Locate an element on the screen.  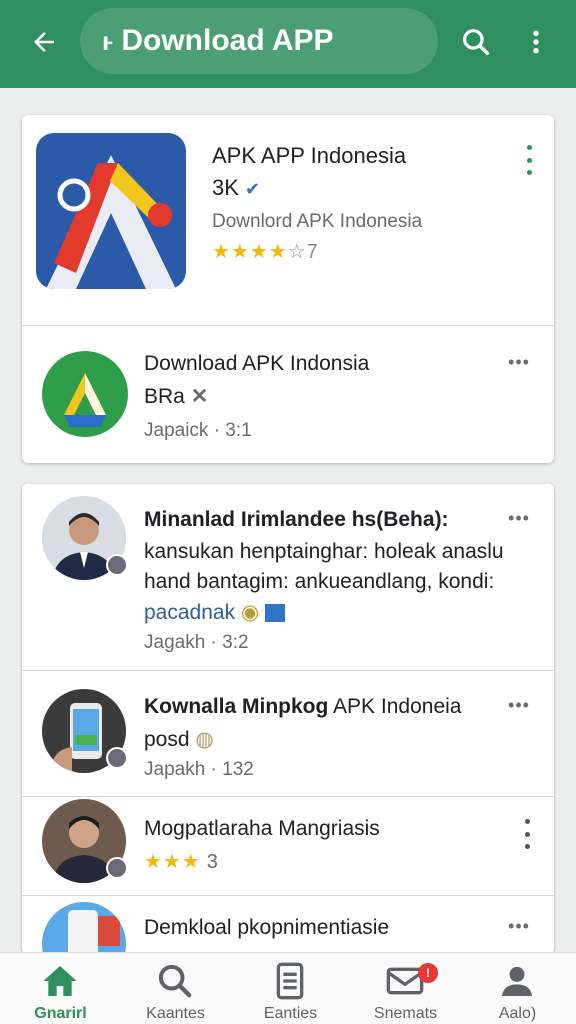
post-rating: ★★★ 3 is located at coordinates (181, 861).